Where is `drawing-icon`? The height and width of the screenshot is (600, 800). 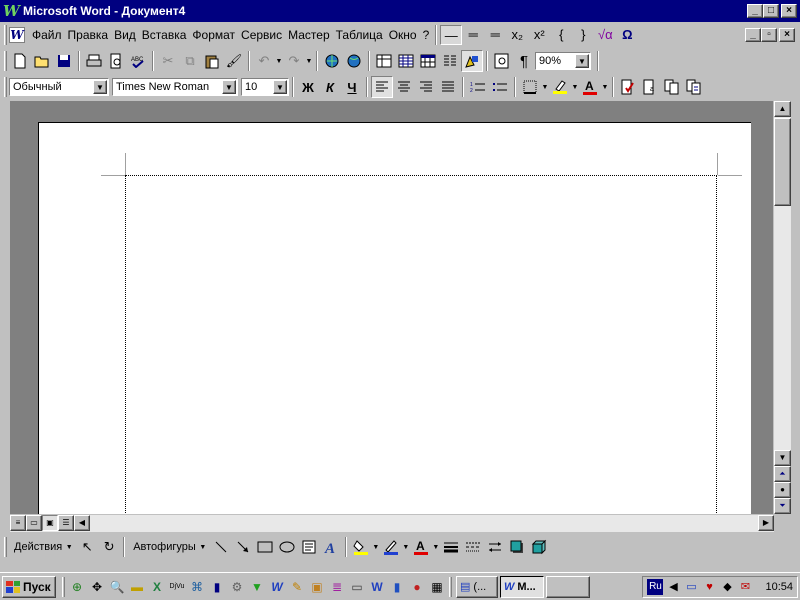
drawing-icon is located at coordinates (472, 61).